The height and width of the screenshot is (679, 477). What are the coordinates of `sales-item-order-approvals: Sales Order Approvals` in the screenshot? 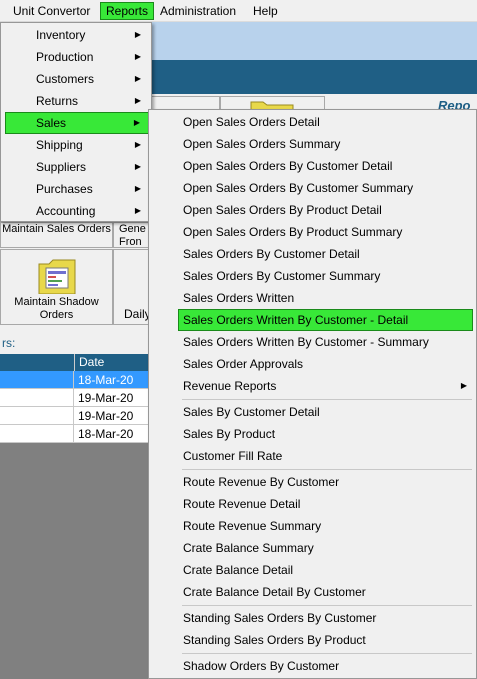 It's located at (325, 364).